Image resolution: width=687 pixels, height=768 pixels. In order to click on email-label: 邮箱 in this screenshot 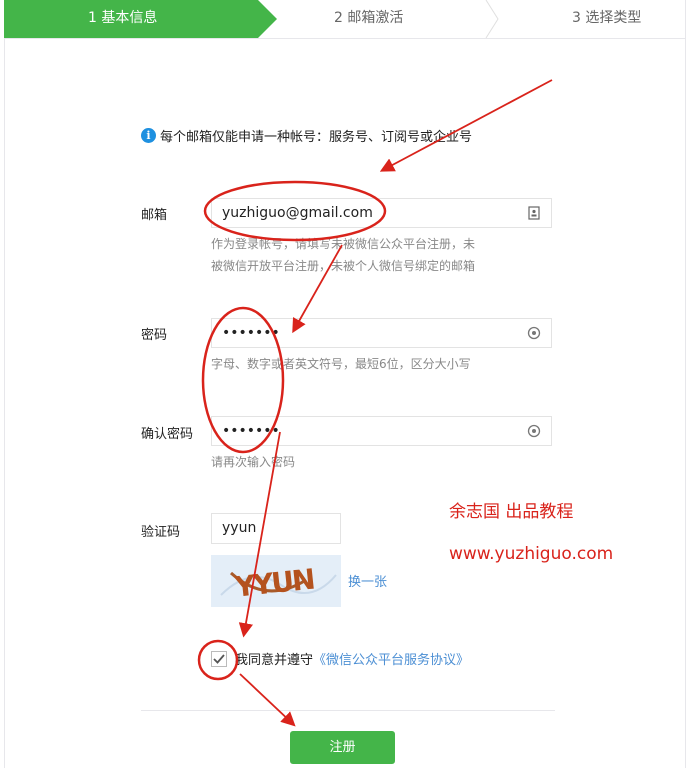, I will do `click(154, 215)`.